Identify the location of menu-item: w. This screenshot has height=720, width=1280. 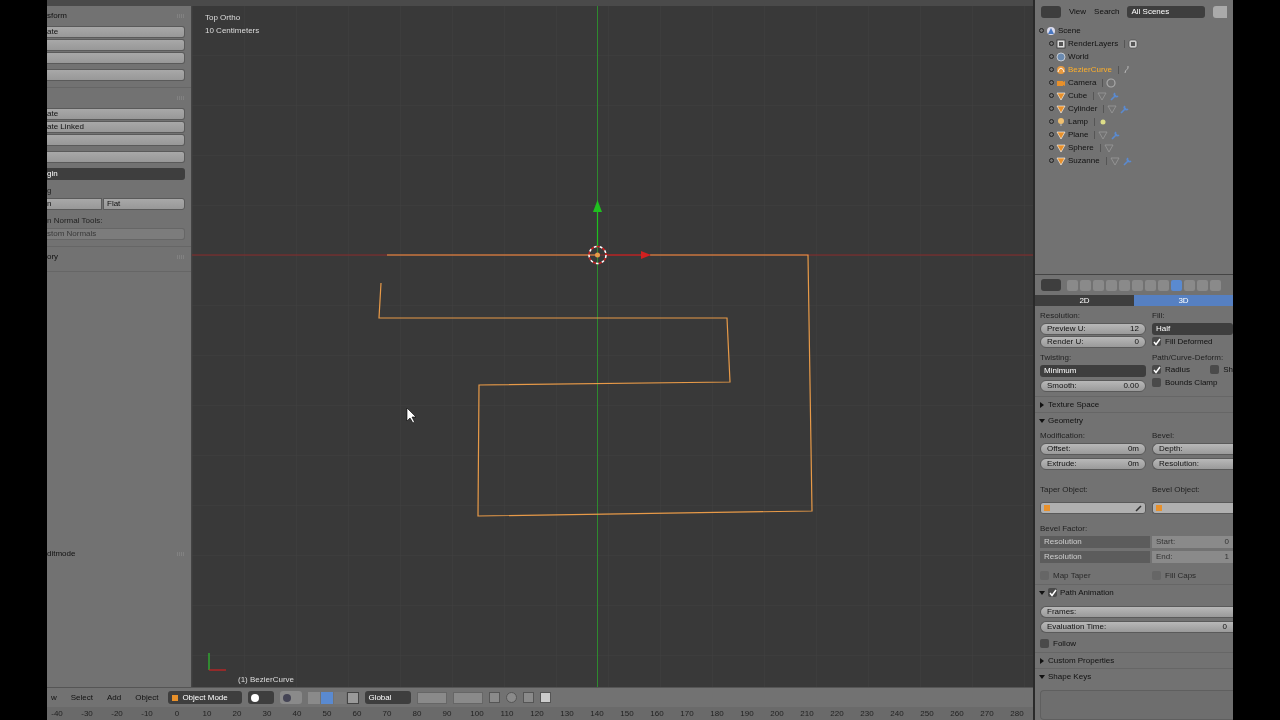
(54, 697).